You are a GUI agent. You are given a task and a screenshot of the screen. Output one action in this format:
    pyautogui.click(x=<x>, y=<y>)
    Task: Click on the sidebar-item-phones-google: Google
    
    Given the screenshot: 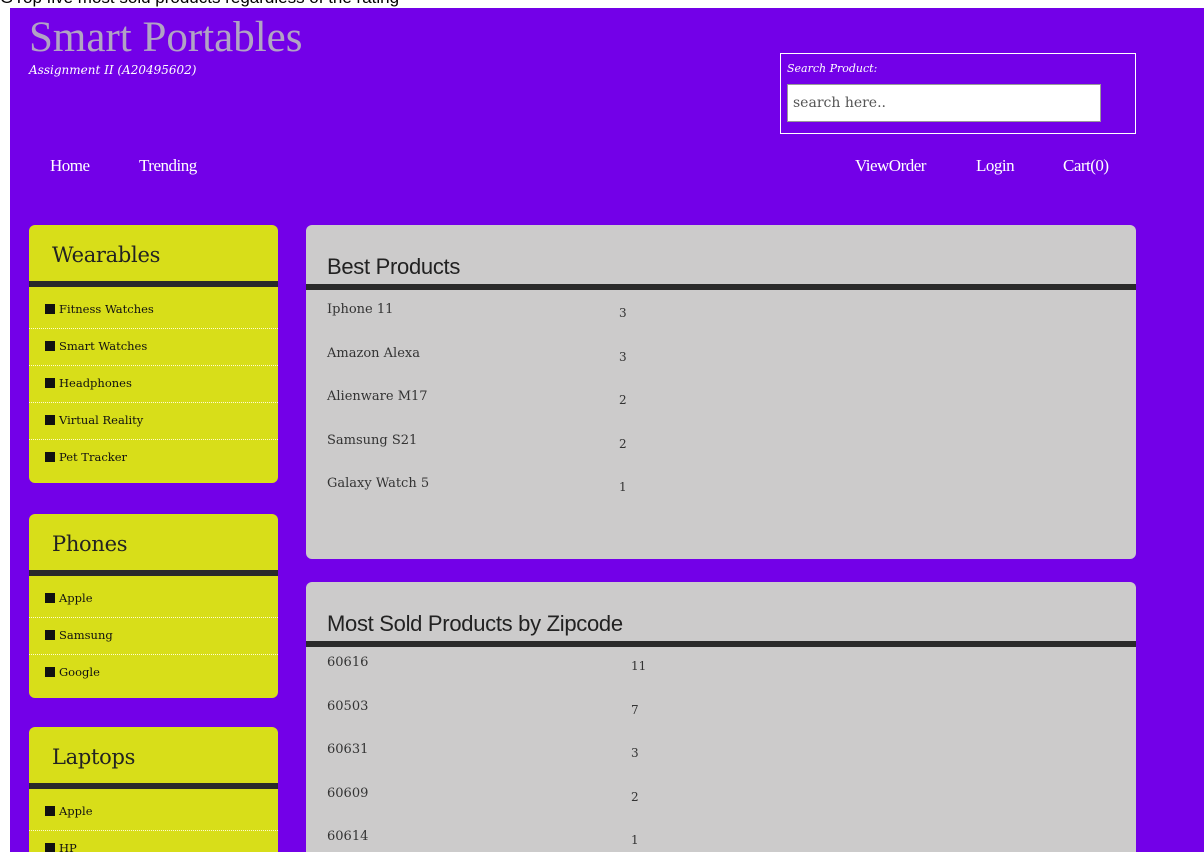 What is the action you would take?
    pyautogui.click(x=153, y=673)
    